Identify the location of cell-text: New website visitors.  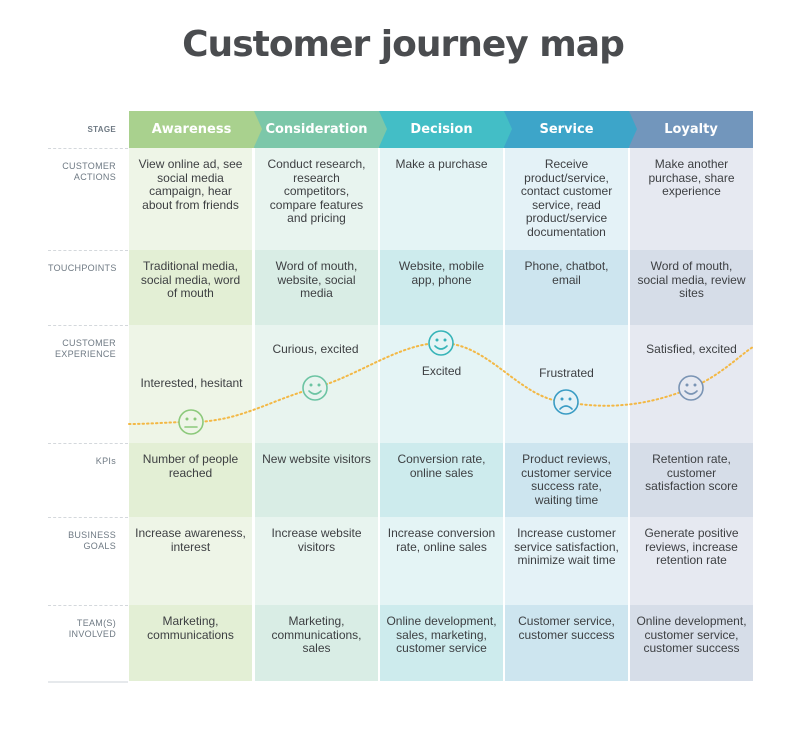
(316, 459).